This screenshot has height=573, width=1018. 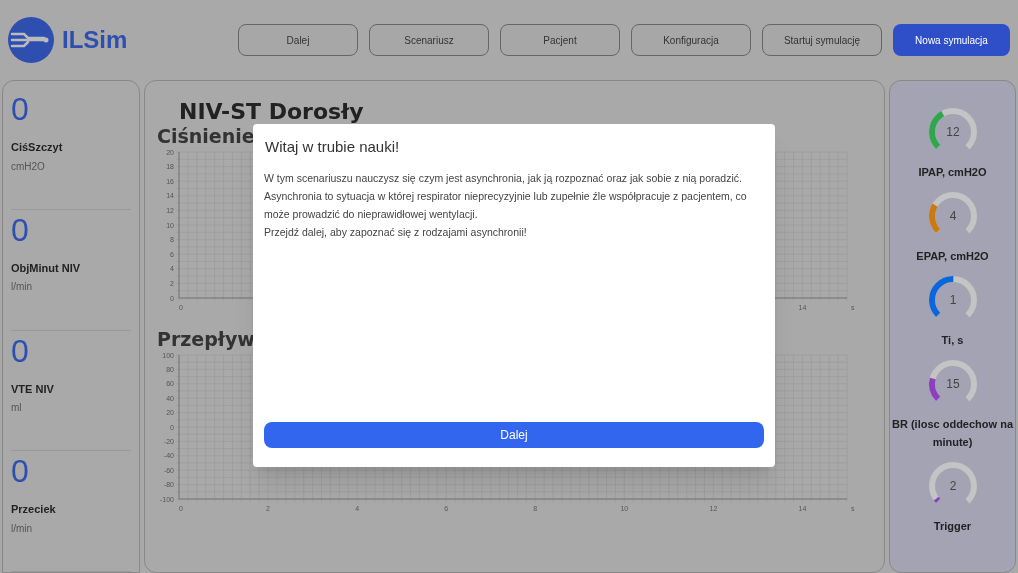 I want to click on logo-icon, so click(x=31, y=40).